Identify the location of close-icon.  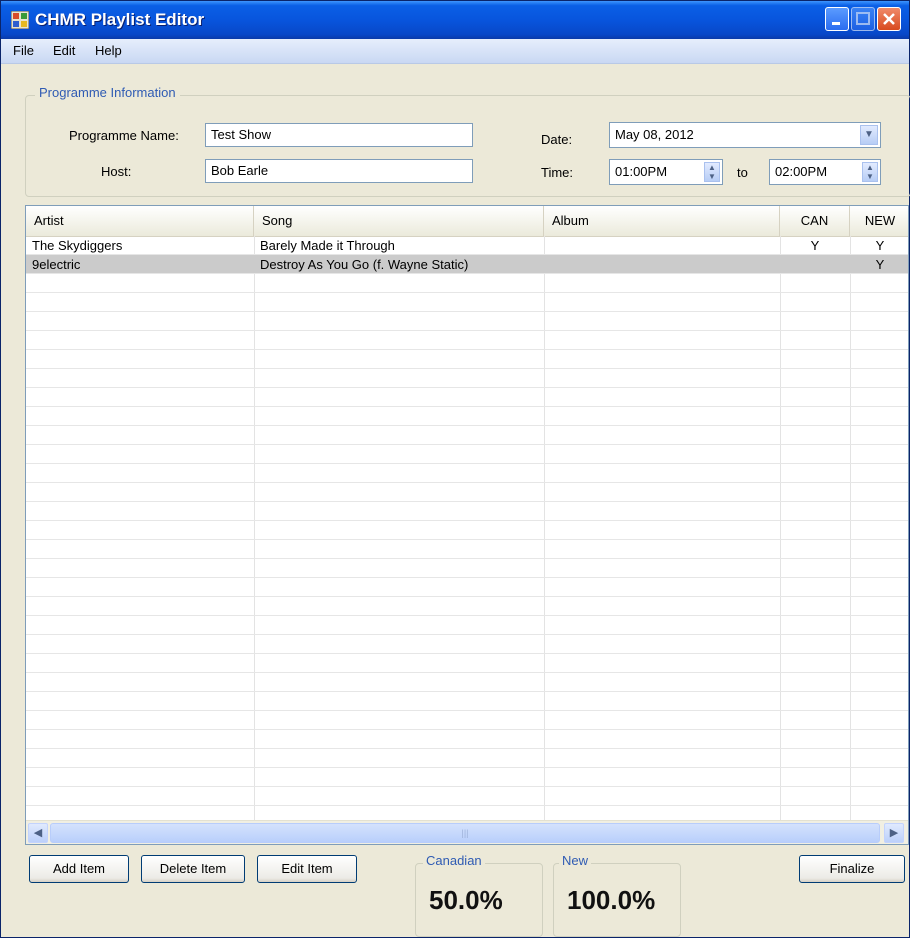
(889, 19).